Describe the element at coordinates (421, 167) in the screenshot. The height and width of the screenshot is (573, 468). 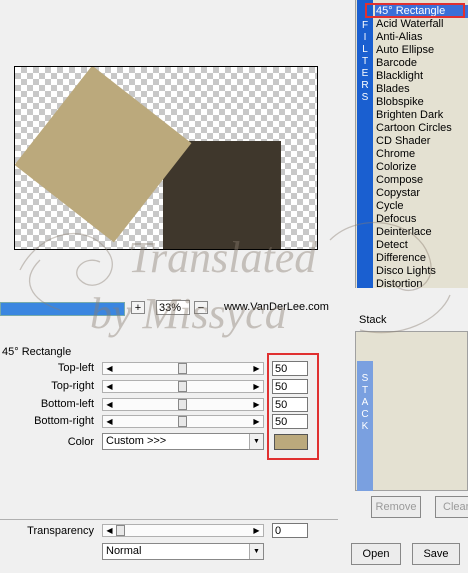
I see `filter-item: Colorize` at that location.